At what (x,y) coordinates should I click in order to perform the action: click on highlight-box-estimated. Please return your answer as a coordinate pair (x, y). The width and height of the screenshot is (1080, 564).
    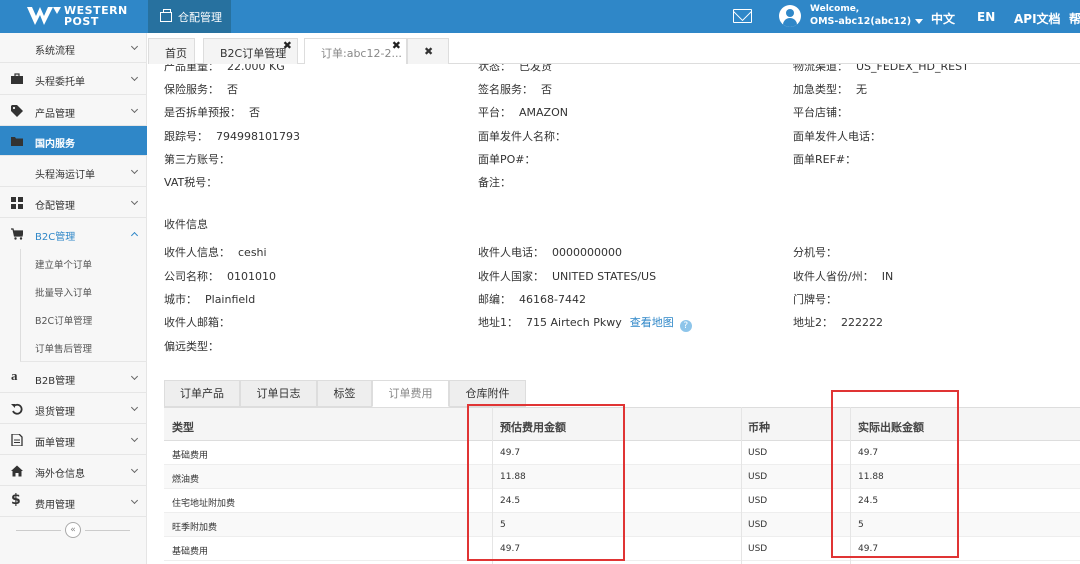
    Looking at the image, I should click on (546, 482).